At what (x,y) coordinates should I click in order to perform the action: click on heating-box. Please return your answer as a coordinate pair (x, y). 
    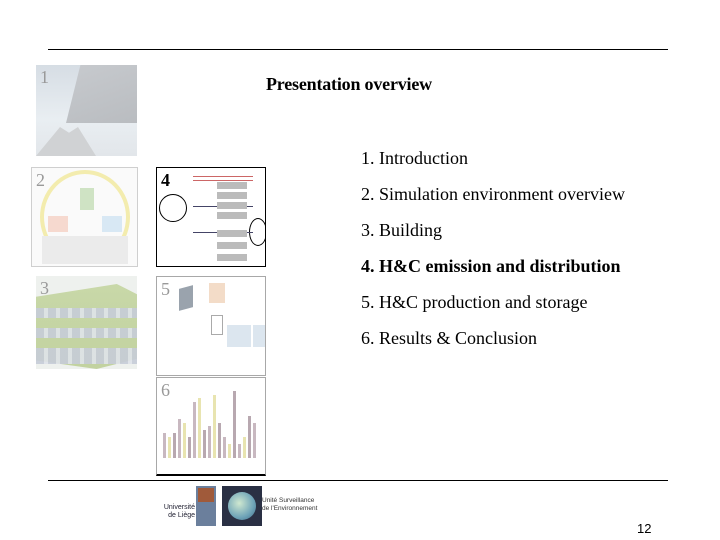
    Looking at the image, I should click on (58, 224).